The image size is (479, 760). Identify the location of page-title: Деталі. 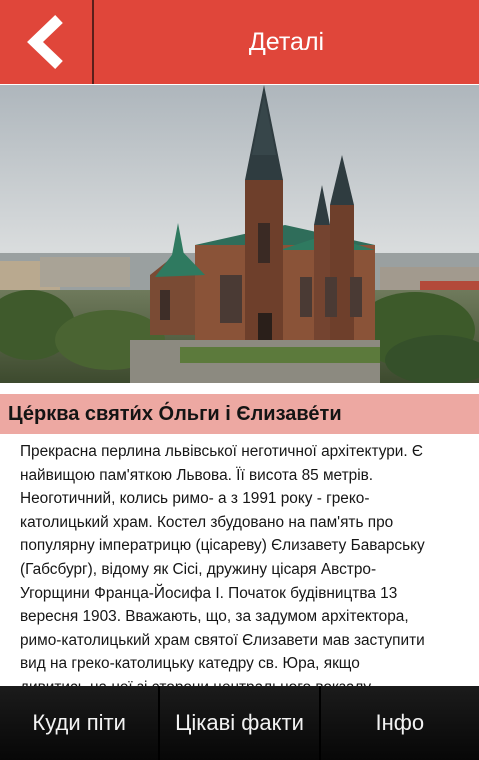
(286, 41).